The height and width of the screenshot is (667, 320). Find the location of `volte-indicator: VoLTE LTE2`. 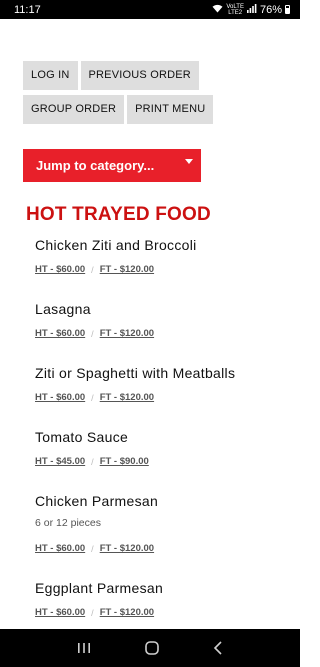

volte-indicator: VoLTE LTE2 is located at coordinates (235, 10).